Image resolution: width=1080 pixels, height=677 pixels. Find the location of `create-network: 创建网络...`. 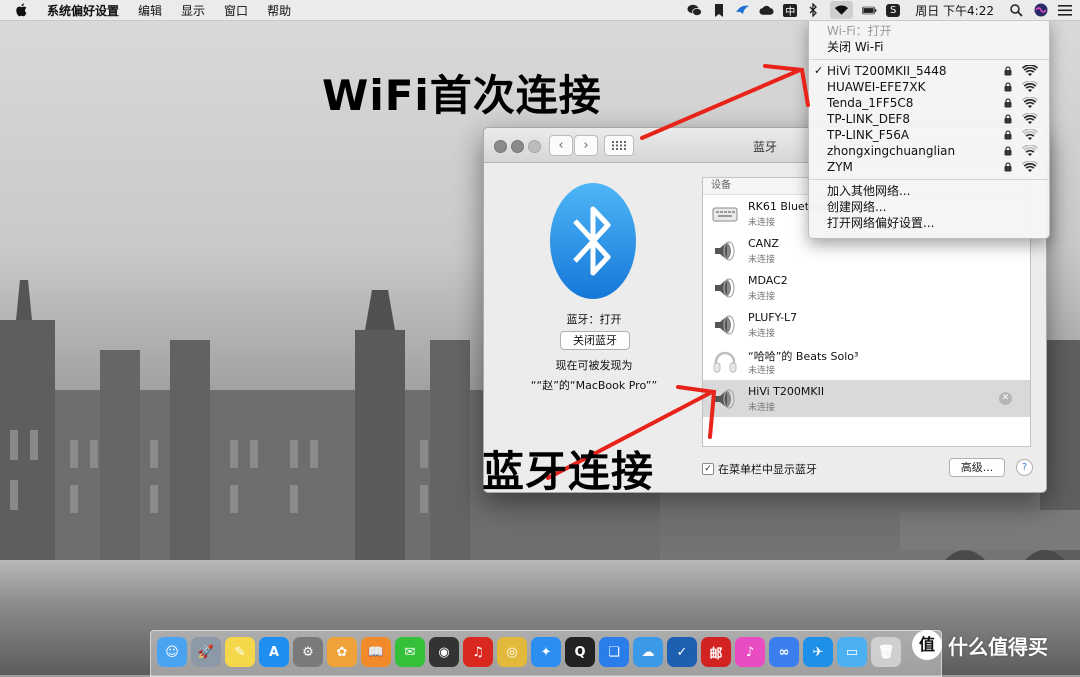

create-network: 创建网络... is located at coordinates (929, 207).